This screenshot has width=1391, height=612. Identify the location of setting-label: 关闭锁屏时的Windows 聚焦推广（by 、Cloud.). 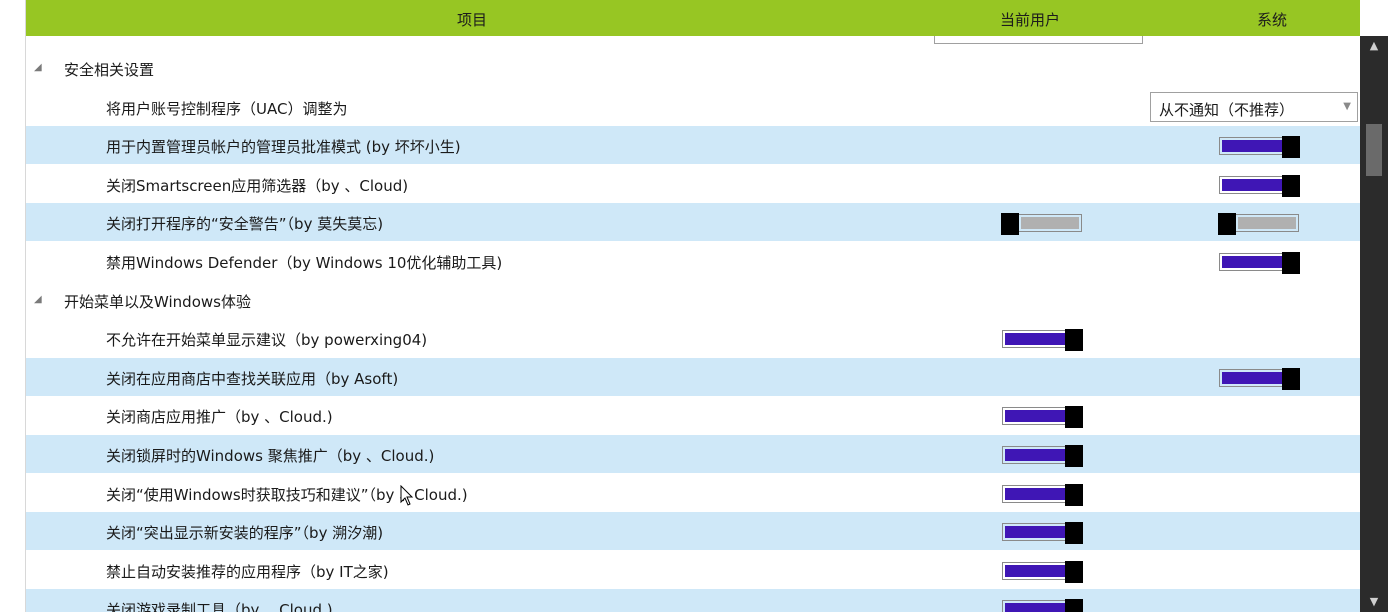
(270, 456).